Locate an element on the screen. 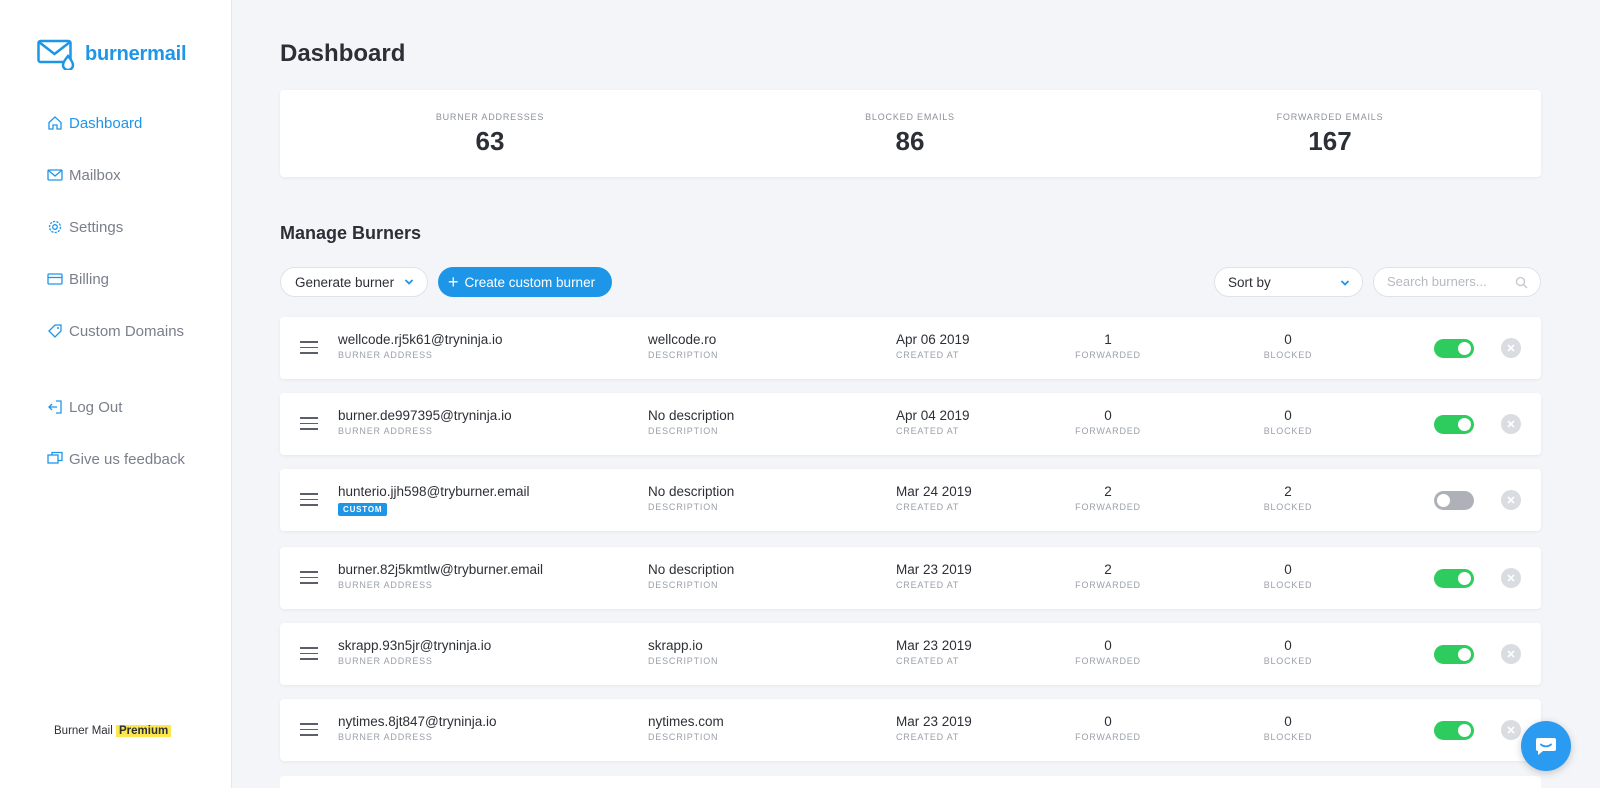 The height and width of the screenshot is (788, 1600). sidebar-item-label: Dashboard is located at coordinates (106, 123).